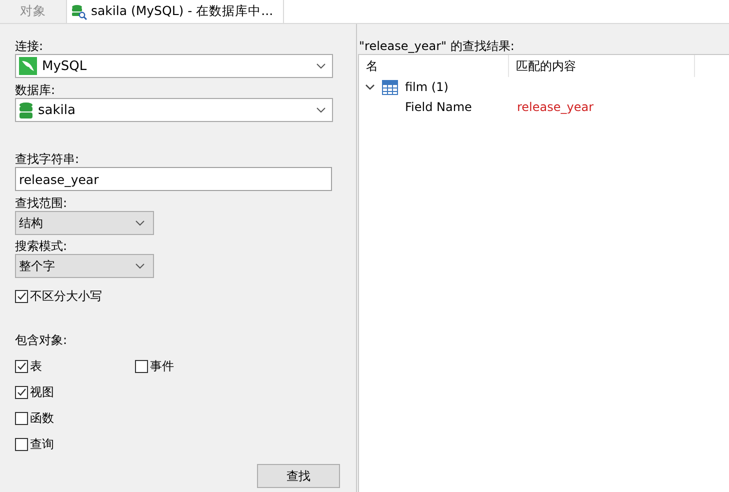  Describe the element at coordinates (66, 296) in the screenshot. I see `checkbox-label: 不区分大小写` at that location.